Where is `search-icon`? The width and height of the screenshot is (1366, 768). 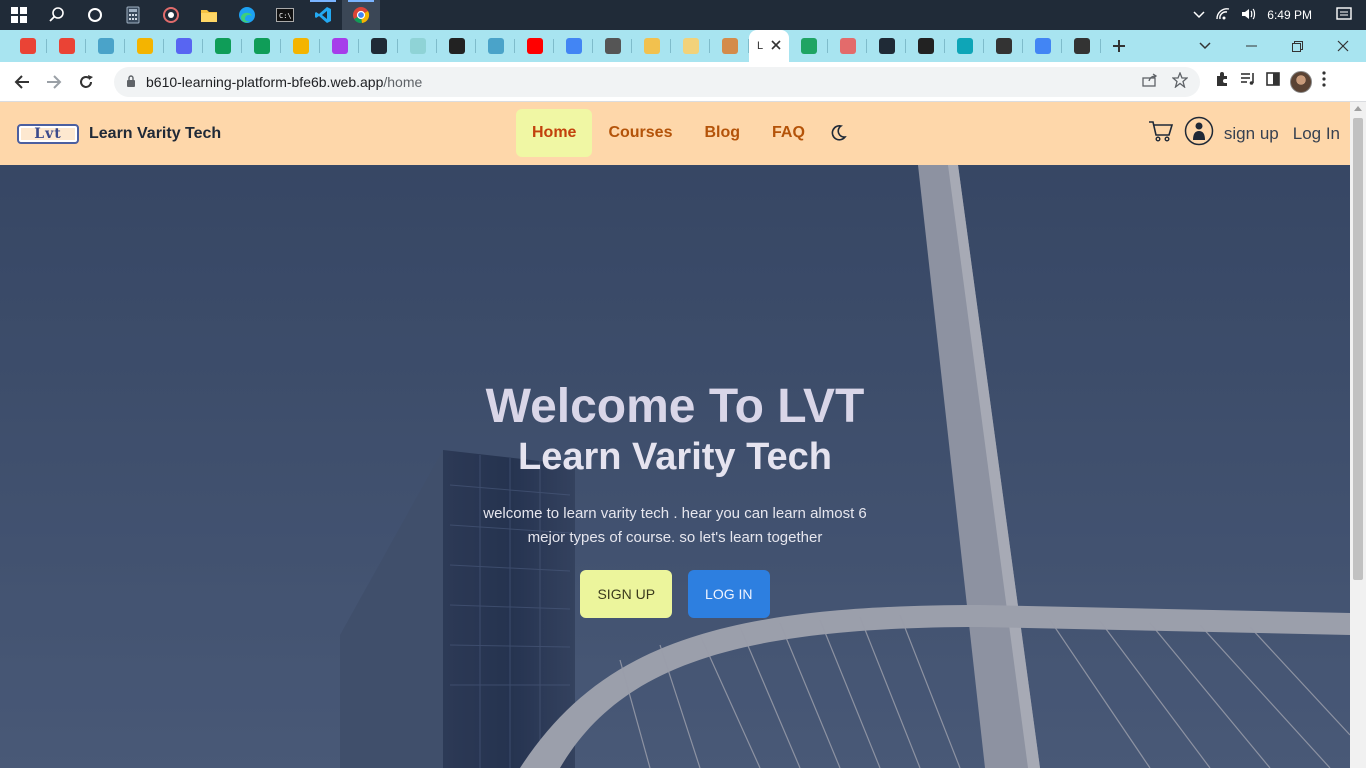 search-icon is located at coordinates (57, 15).